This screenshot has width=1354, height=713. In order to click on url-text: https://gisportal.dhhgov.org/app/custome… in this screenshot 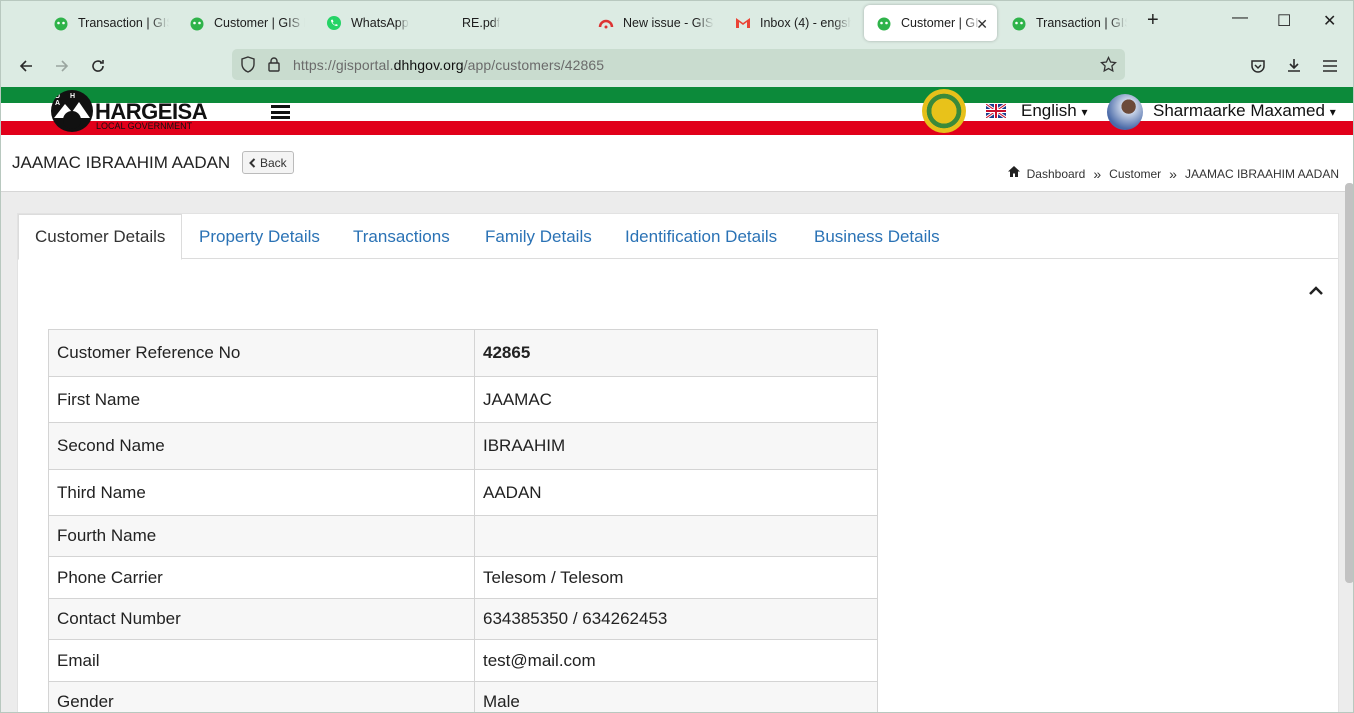, I will do `click(448, 65)`.